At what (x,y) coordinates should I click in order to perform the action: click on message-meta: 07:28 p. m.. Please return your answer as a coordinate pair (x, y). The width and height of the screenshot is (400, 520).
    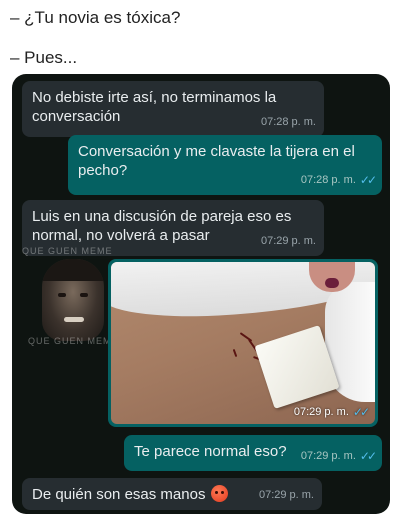
    Looking at the image, I should click on (288, 122).